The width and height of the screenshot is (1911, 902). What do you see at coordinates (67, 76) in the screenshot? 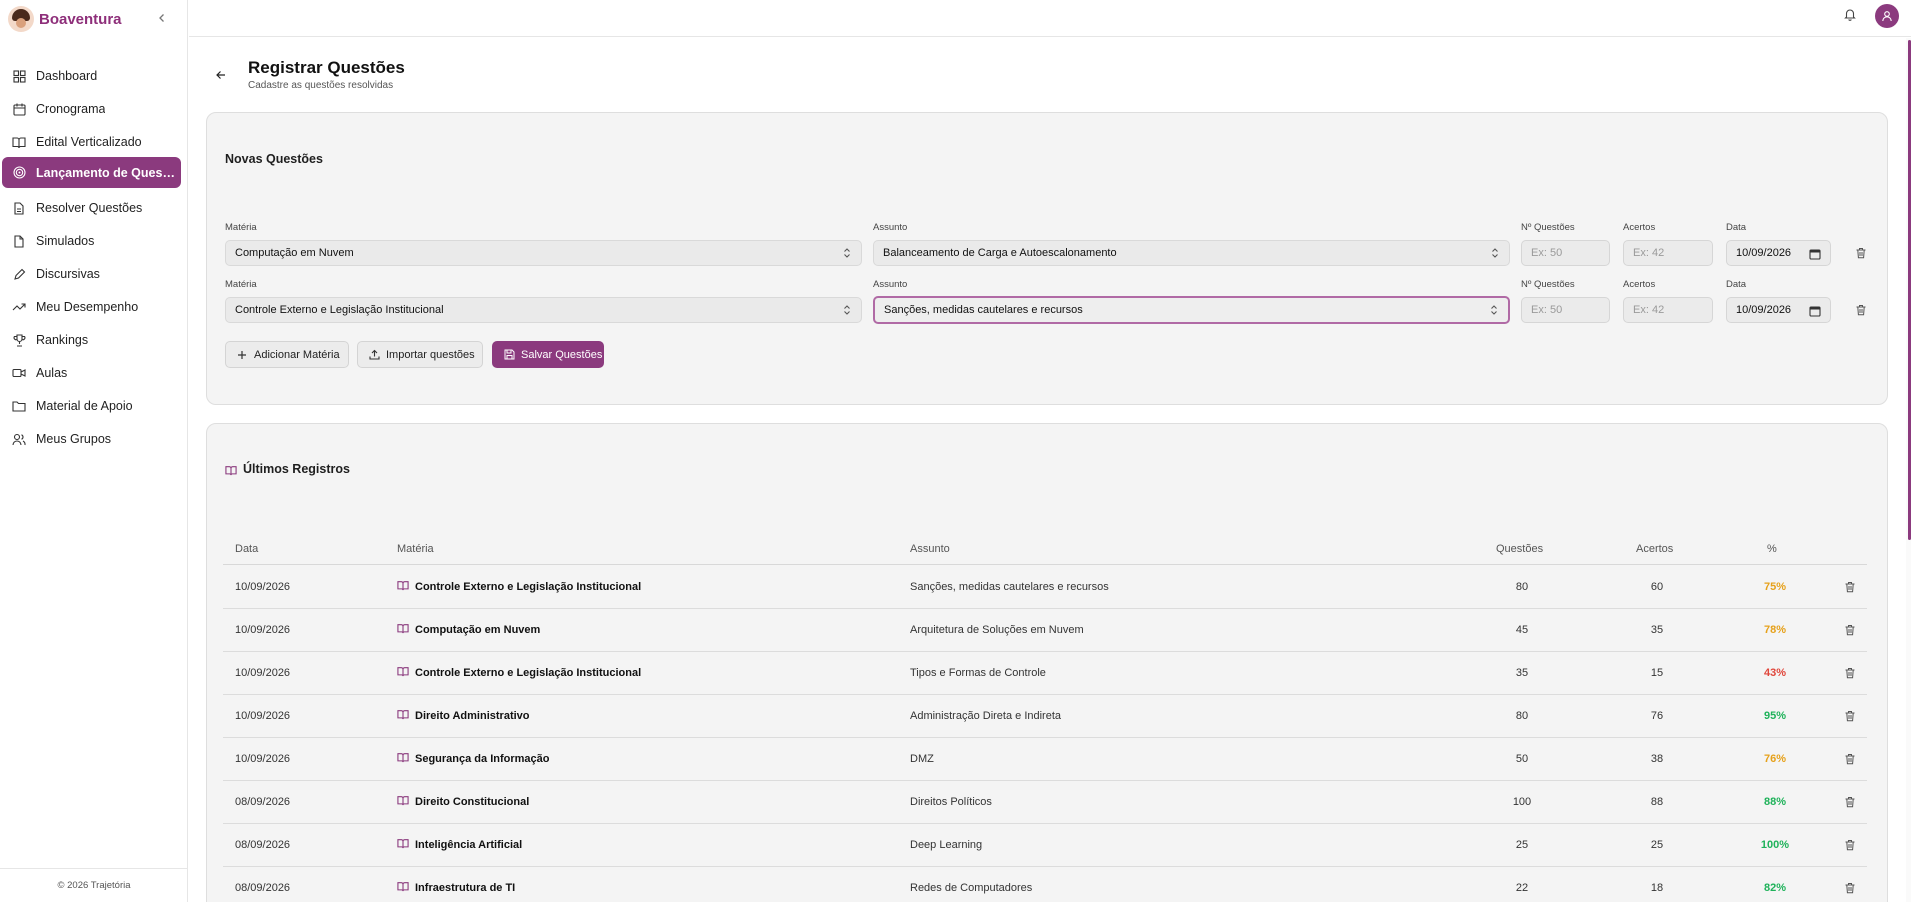
I see `sidebar-item-label: Dashboard` at bounding box center [67, 76].